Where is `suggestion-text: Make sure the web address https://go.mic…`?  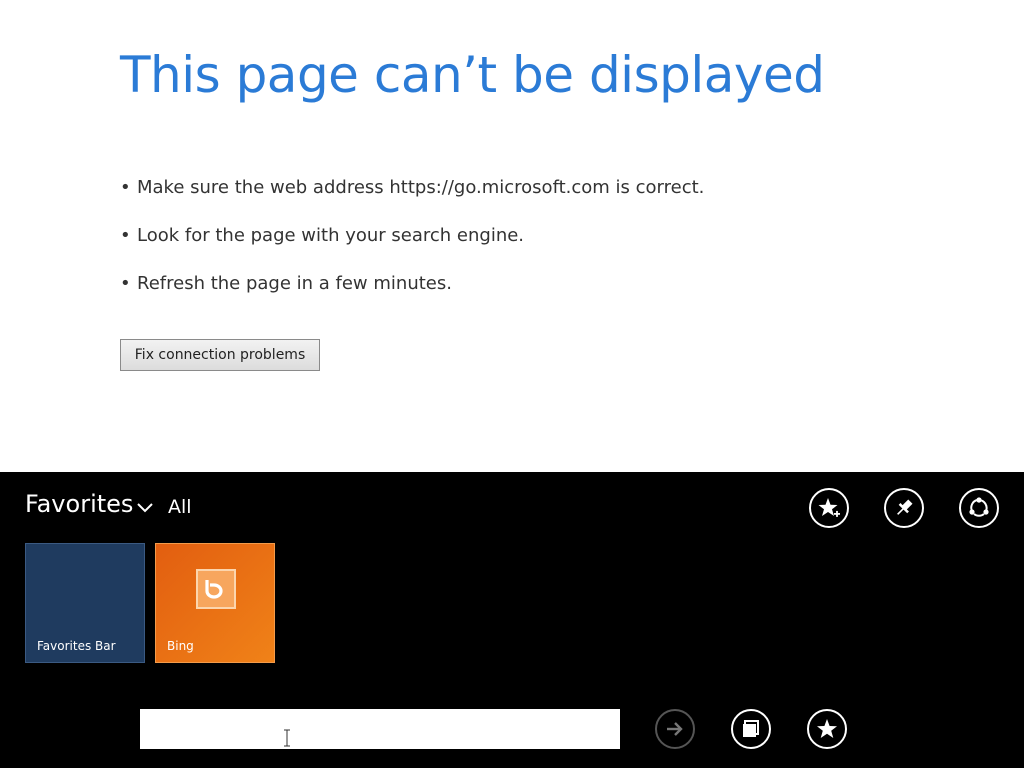
suggestion-text: Make sure the web address https://go.mic… is located at coordinates (421, 187).